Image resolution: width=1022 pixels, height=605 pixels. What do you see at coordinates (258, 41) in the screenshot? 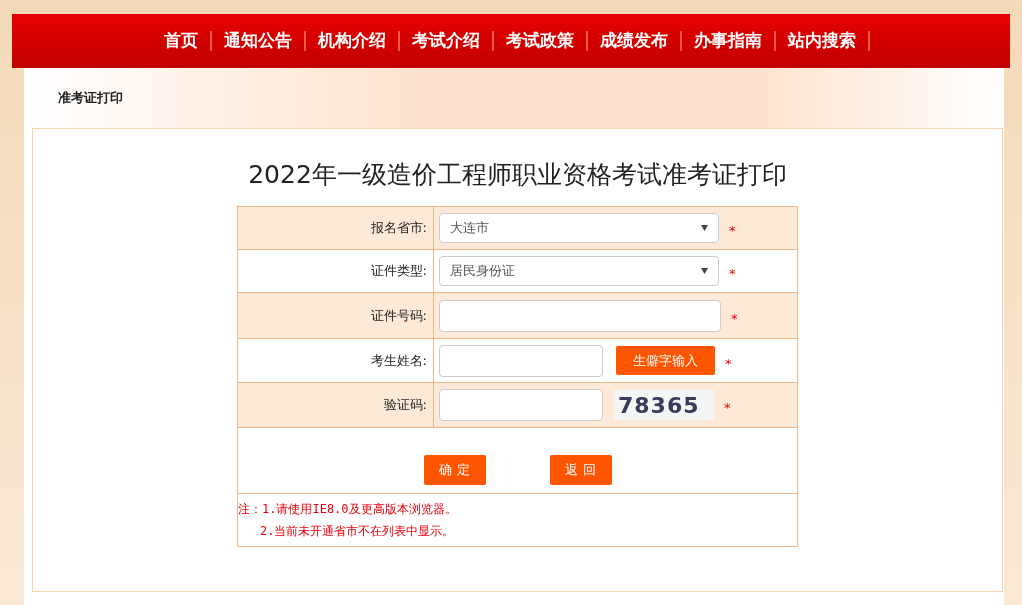
I see `nav-link: 通知公告` at bounding box center [258, 41].